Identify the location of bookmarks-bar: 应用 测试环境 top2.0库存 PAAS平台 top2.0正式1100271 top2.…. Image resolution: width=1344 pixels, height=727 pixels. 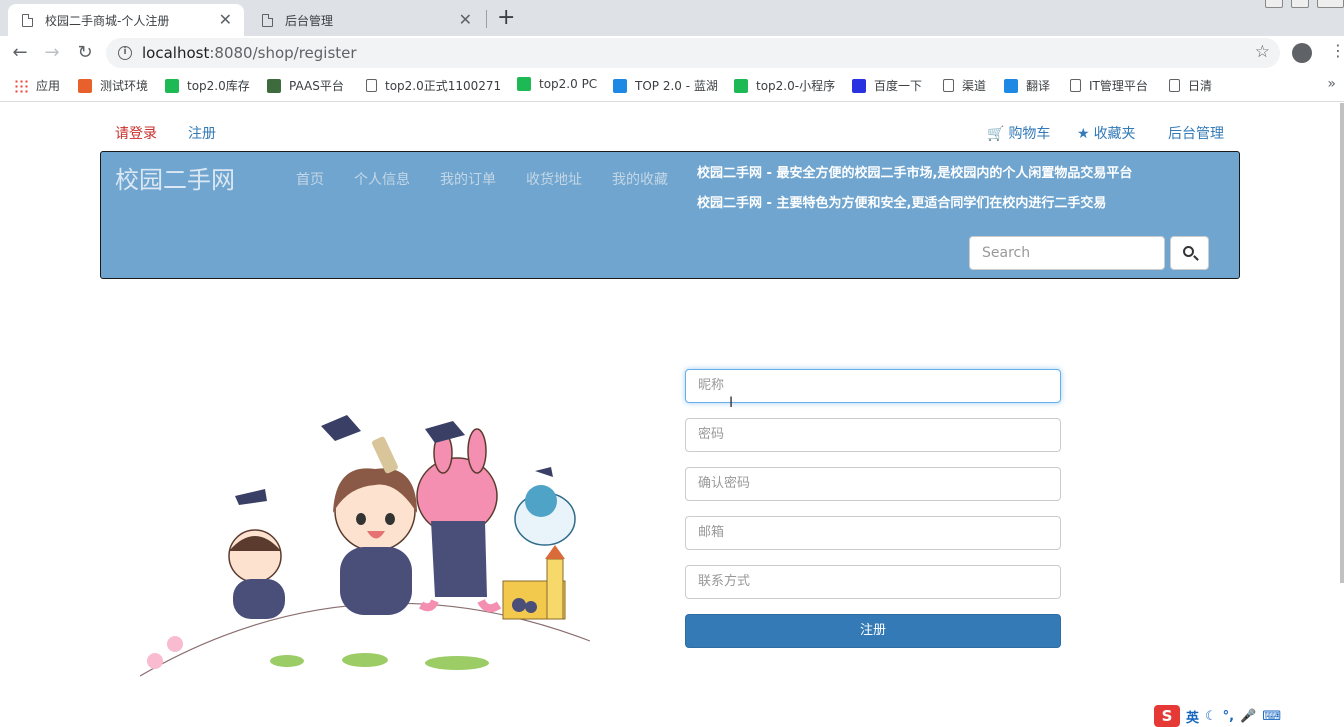
(672, 86).